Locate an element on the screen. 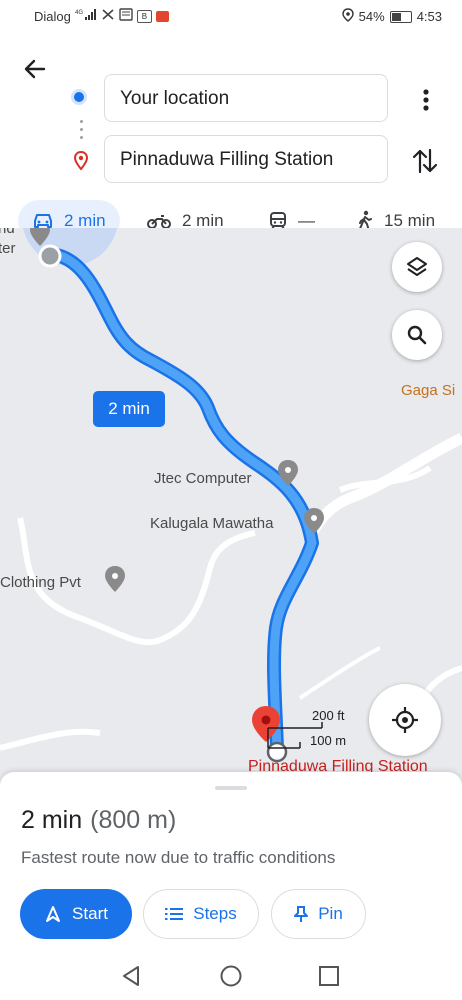 The width and height of the screenshot is (462, 1000). nav-back-icon is located at coordinates (131, 976).